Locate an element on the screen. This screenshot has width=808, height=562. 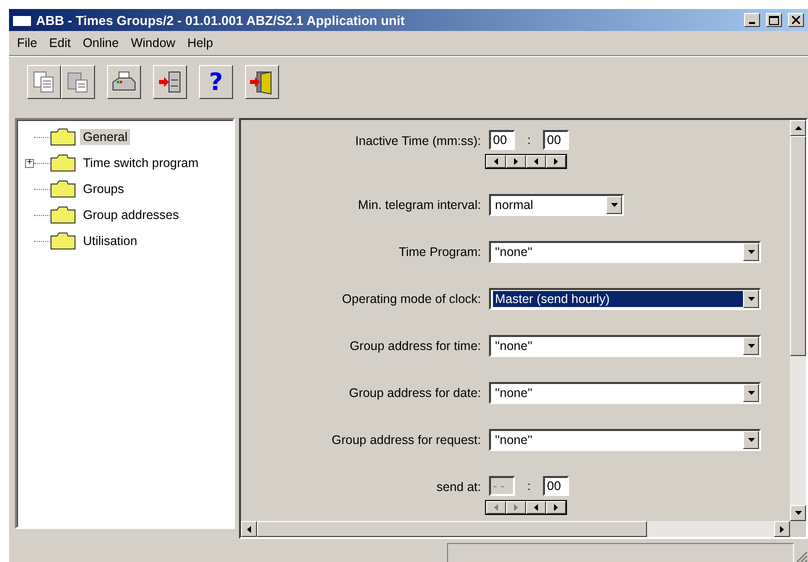
close-icon is located at coordinates (796, 20).